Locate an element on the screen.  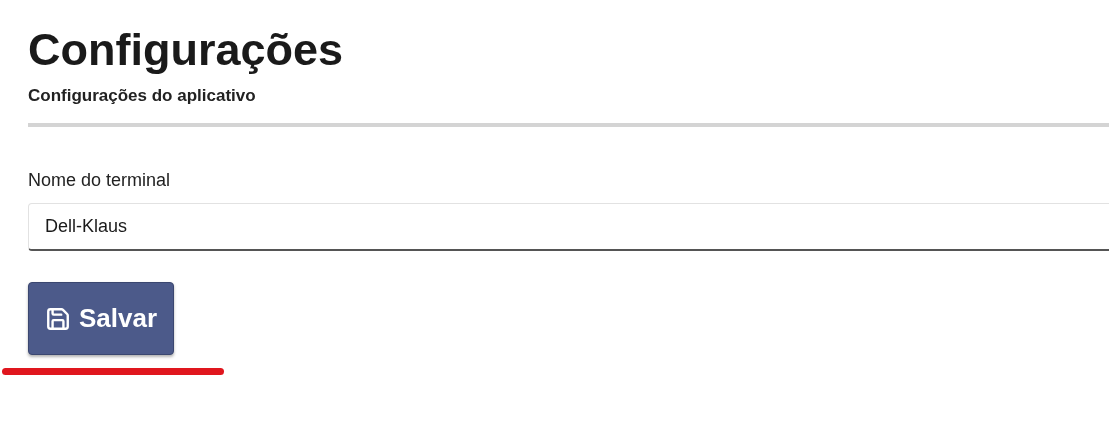
save-button: Salvar is located at coordinates (101, 318).